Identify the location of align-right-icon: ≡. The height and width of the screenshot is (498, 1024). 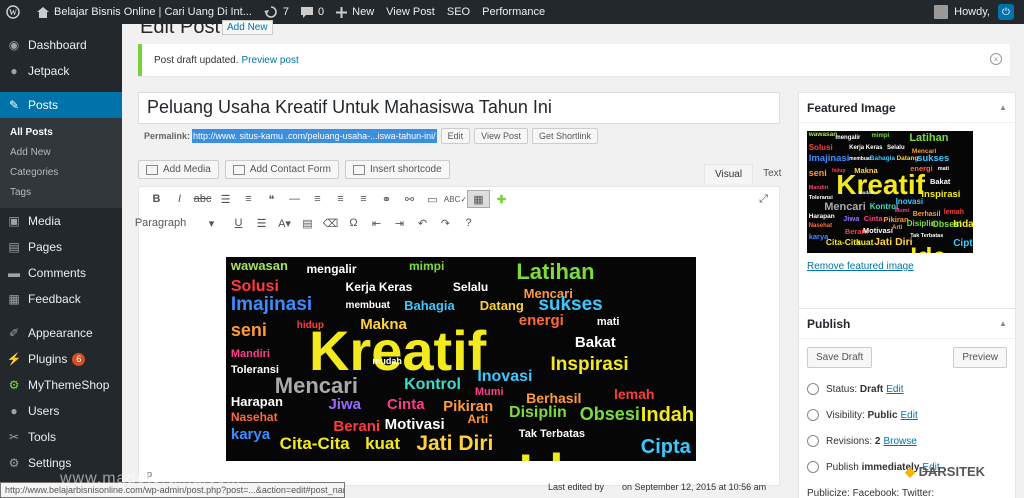
(363, 199).